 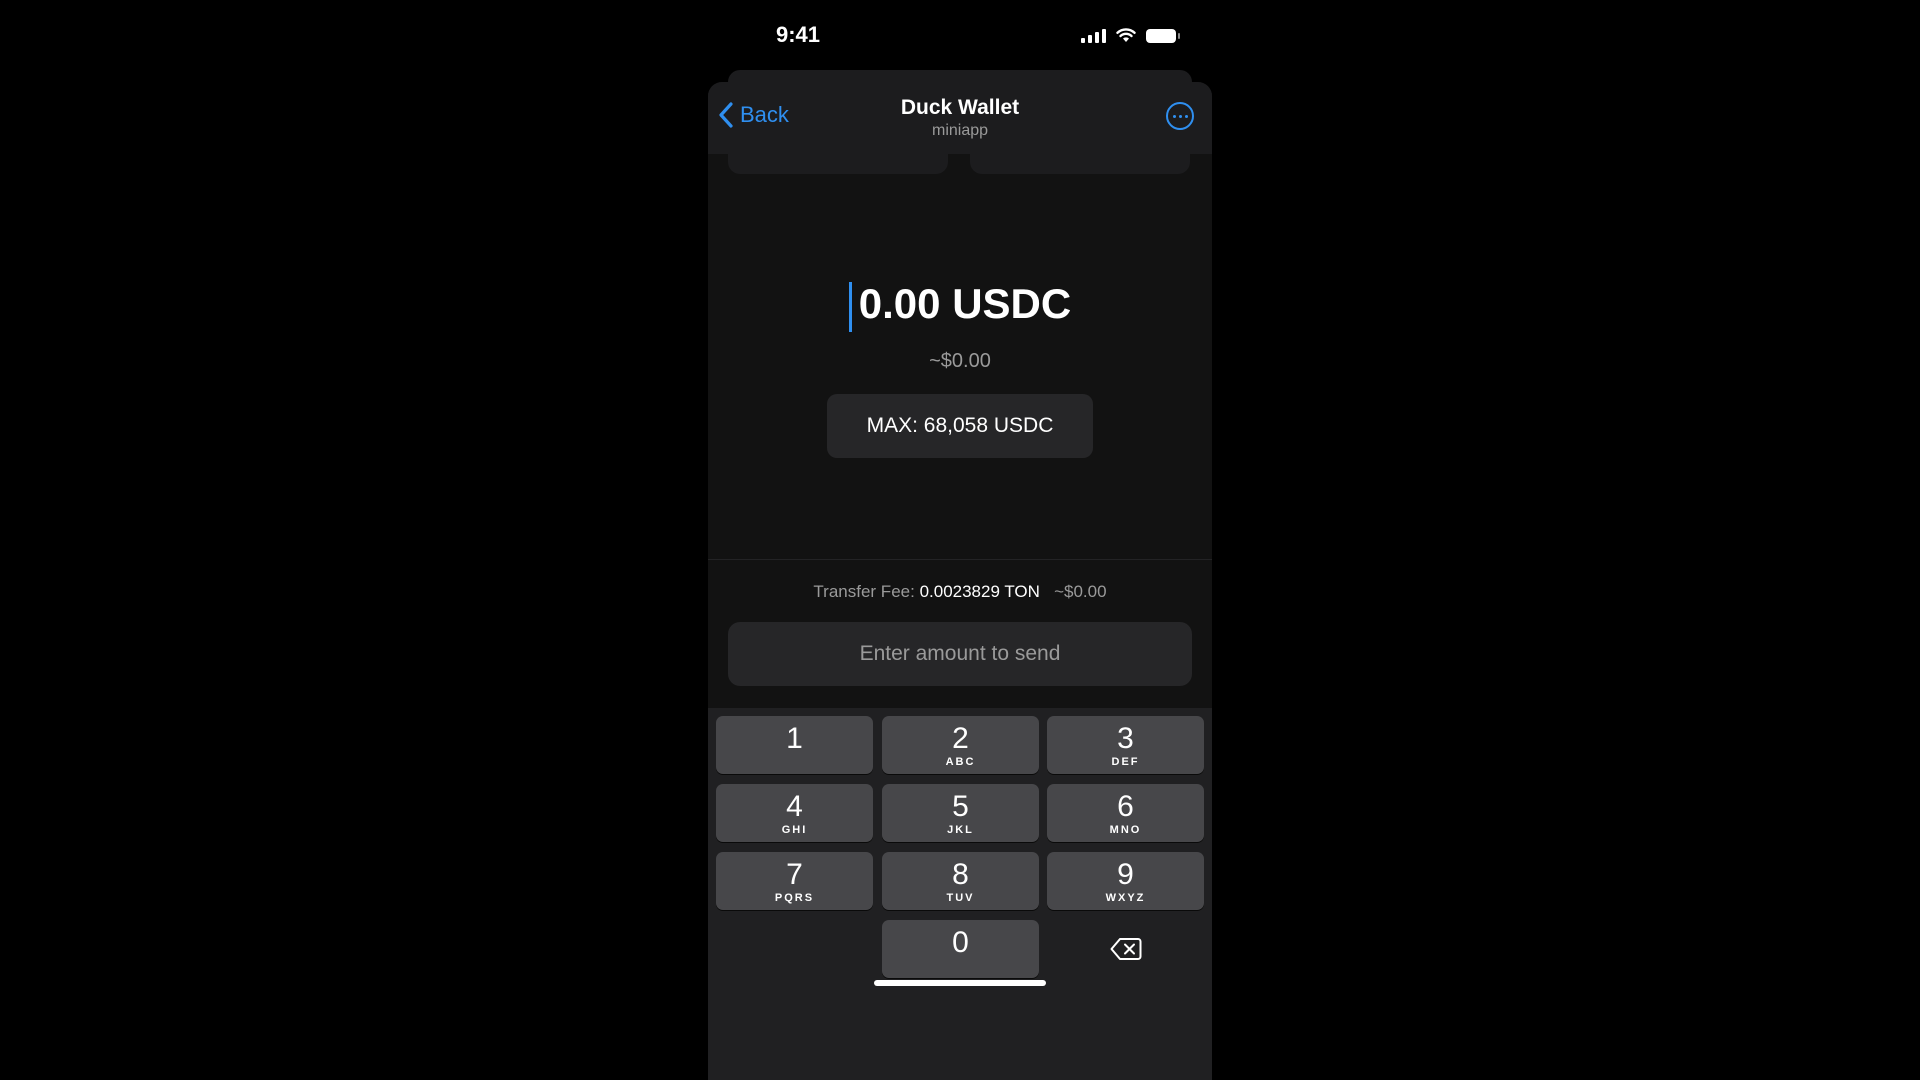 I want to click on status-time: 9:41, so click(x=798, y=34).